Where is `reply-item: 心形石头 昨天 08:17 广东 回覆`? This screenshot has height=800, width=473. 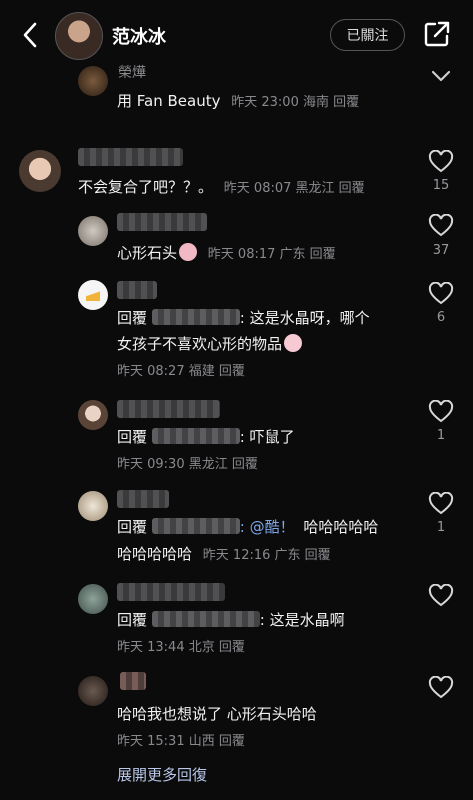 reply-item: 心形石头 昨天 08:17 广东 回覆 is located at coordinates (236, 238).